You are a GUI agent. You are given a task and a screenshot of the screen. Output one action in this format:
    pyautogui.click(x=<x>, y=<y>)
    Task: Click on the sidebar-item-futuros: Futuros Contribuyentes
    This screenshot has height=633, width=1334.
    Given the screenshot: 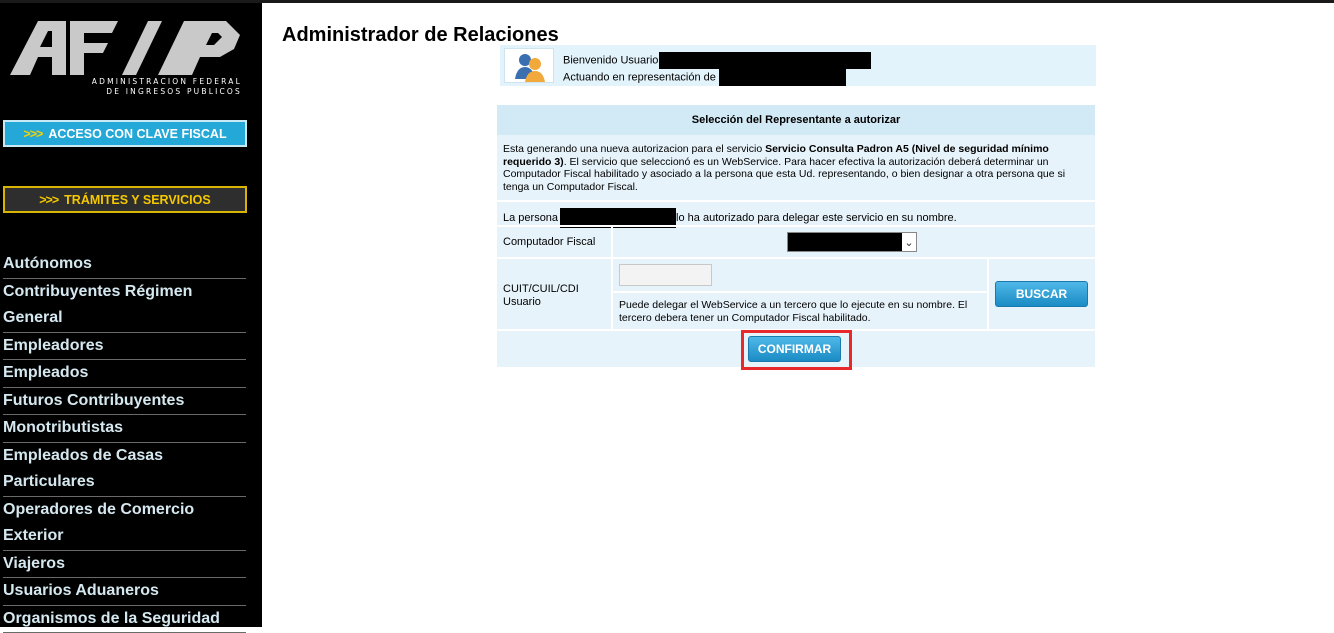 What is the action you would take?
    pyautogui.click(x=124, y=402)
    